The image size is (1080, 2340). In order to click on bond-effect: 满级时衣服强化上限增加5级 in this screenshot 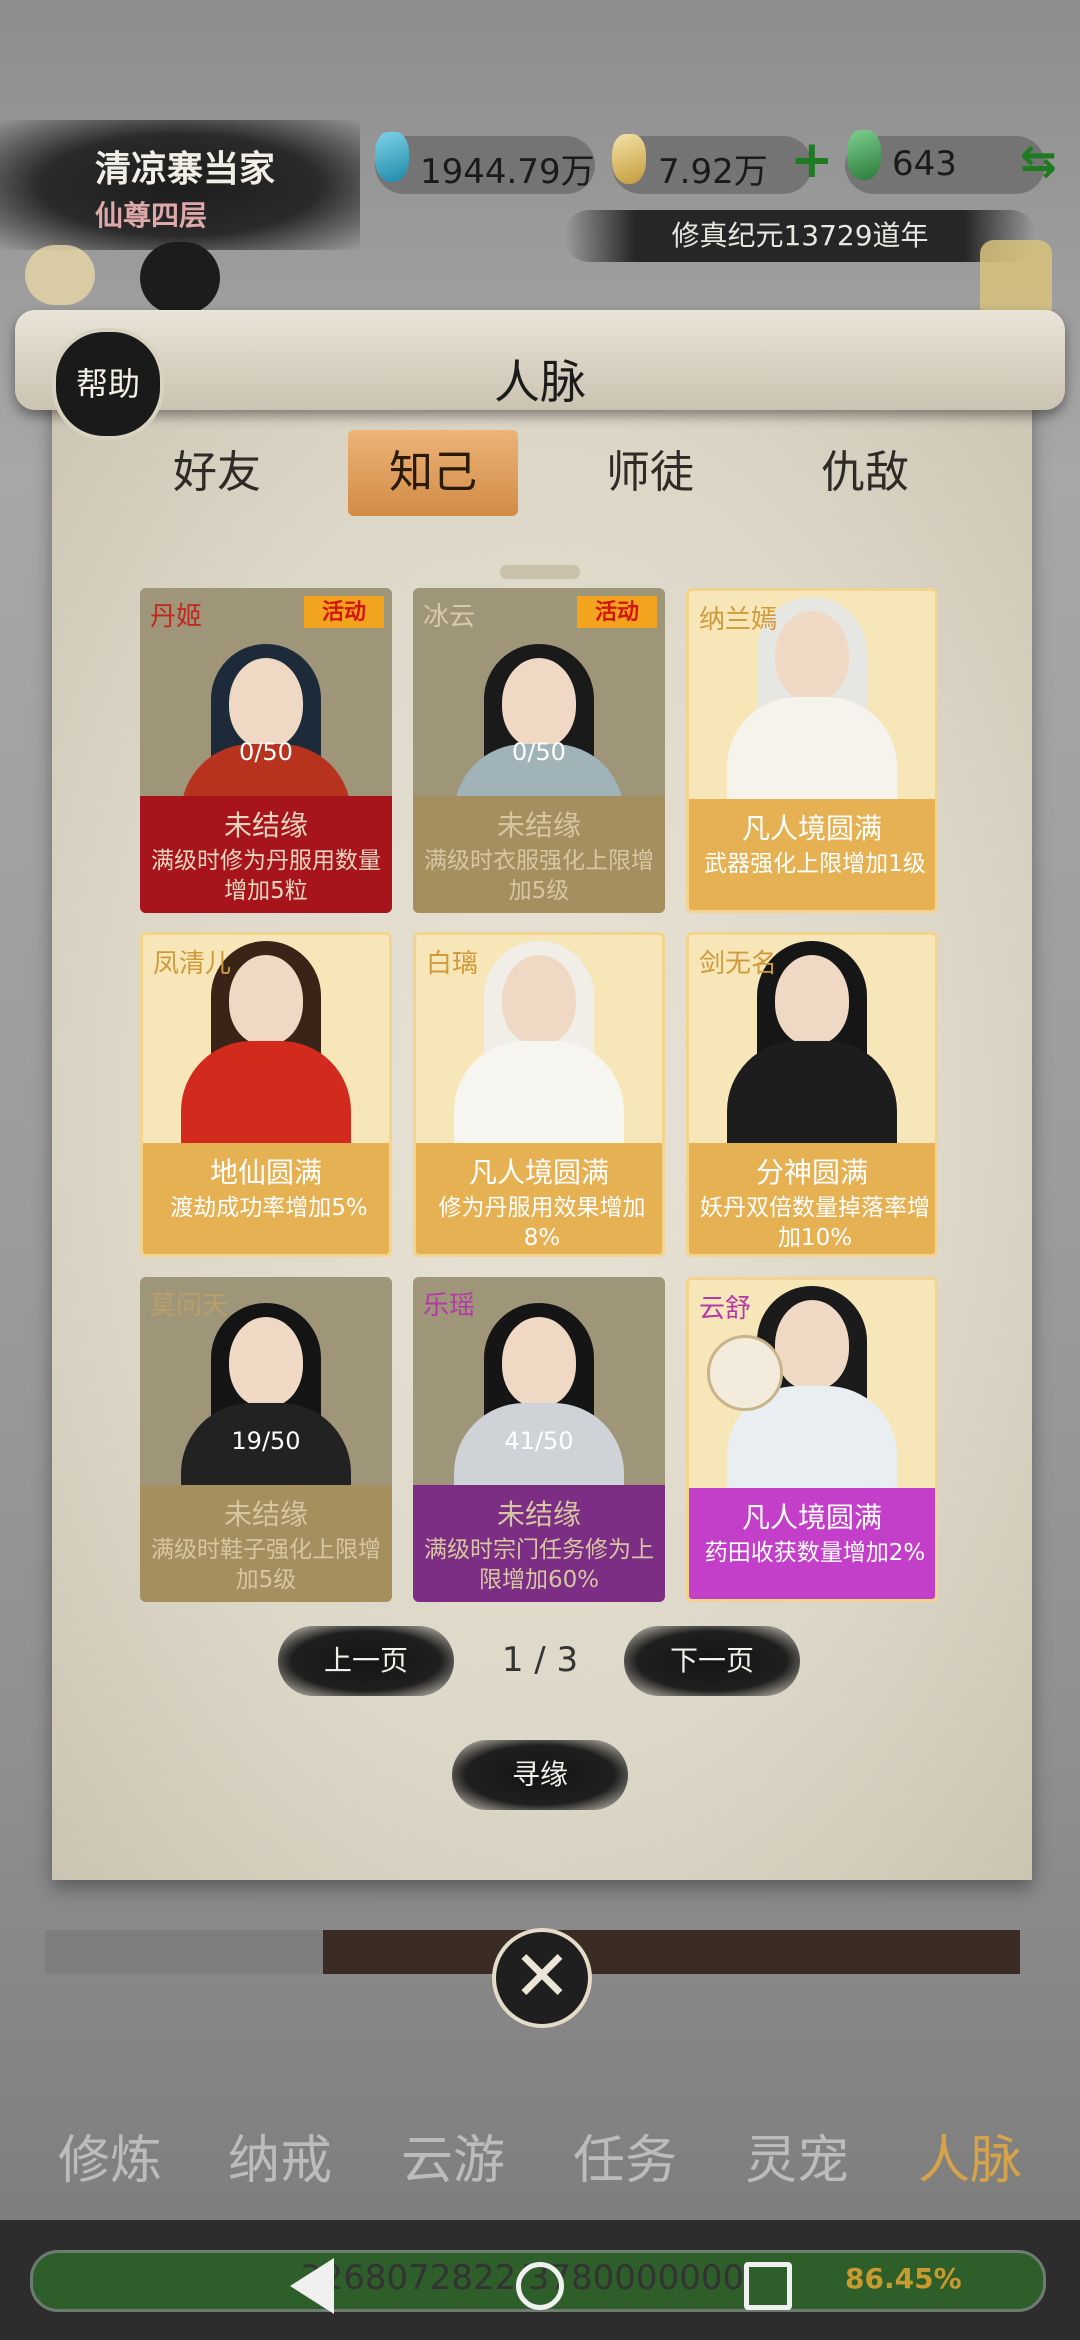, I will do `click(539, 876)`.